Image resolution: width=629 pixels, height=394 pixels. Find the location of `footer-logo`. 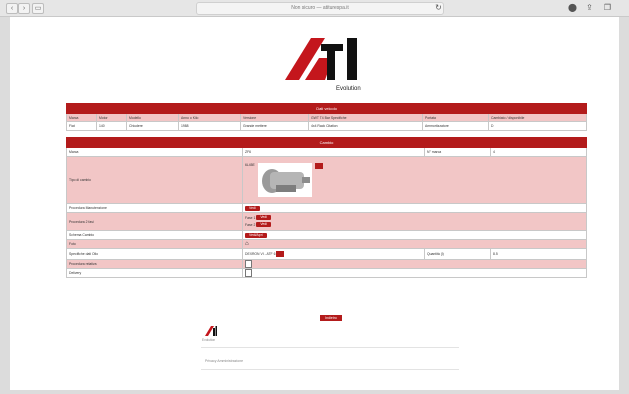

footer-logo is located at coordinates (211, 331).